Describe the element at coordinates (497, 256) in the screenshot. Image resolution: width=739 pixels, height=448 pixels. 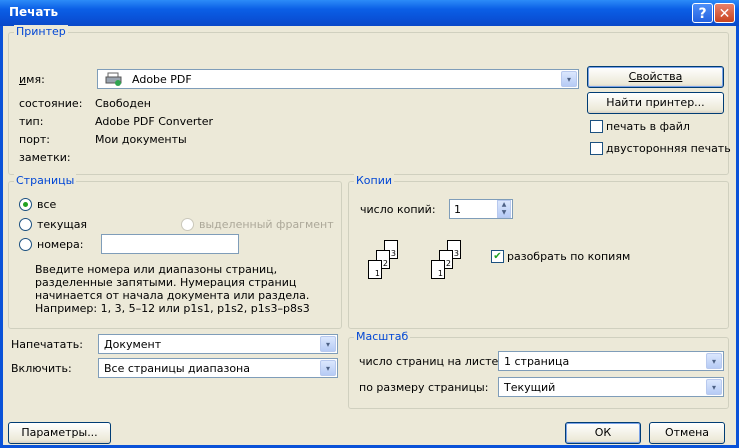
I see `collate-checkbox: ✔` at that location.